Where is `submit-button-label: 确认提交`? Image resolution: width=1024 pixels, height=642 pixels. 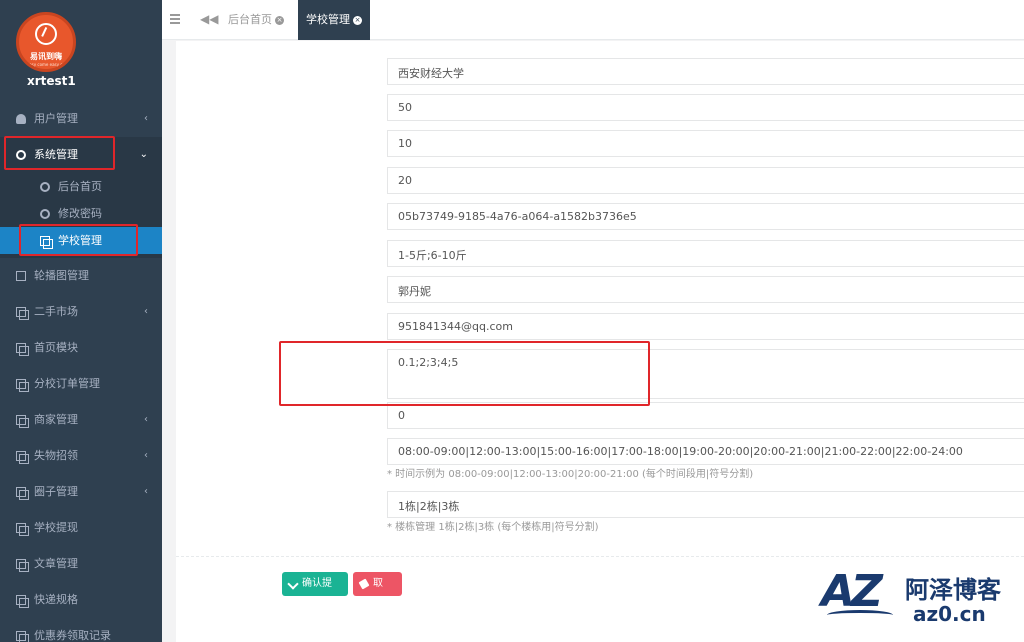
submit-button-label: 确认提交 is located at coordinates (317, 595).